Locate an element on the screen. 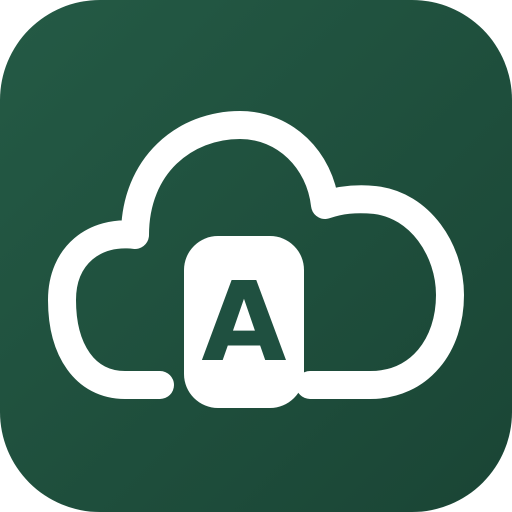  badge-letter: A is located at coordinates (243, 322).